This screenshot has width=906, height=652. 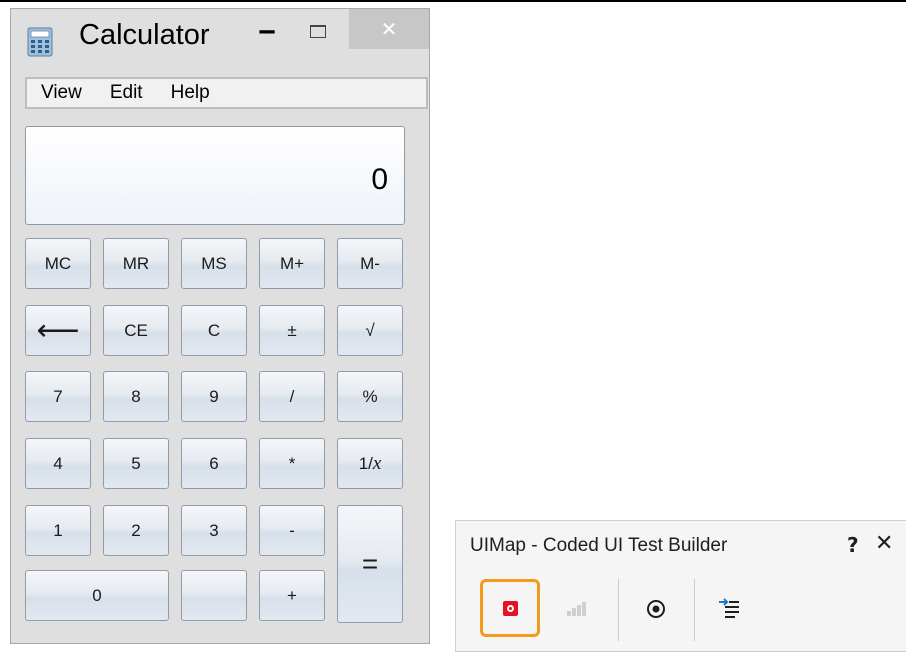 What do you see at coordinates (136, 463) in the screenshot?
I see `five-button: 5` at bounding box center [136, 463].